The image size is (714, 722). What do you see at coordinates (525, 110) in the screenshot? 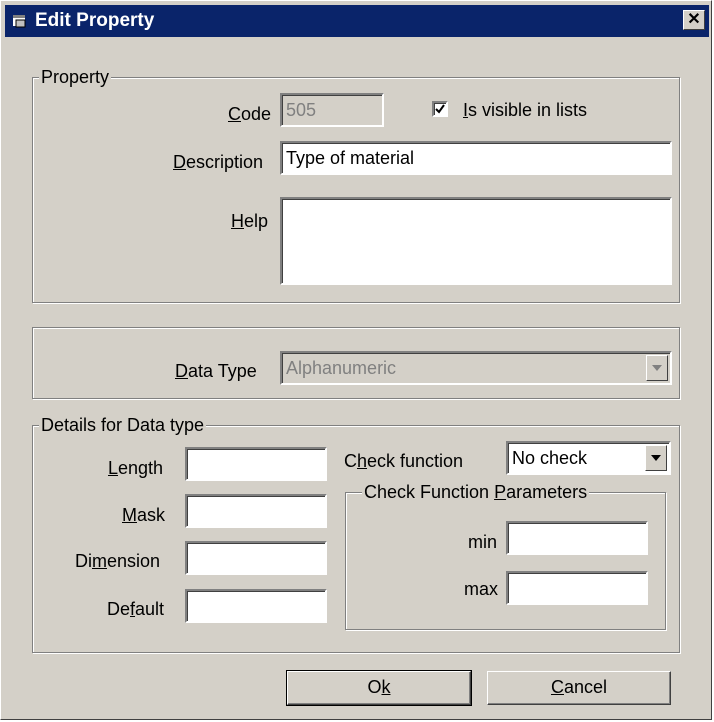
I see `visible-in-lists-label: Is visible in lists` at bounding box center [525, 110].